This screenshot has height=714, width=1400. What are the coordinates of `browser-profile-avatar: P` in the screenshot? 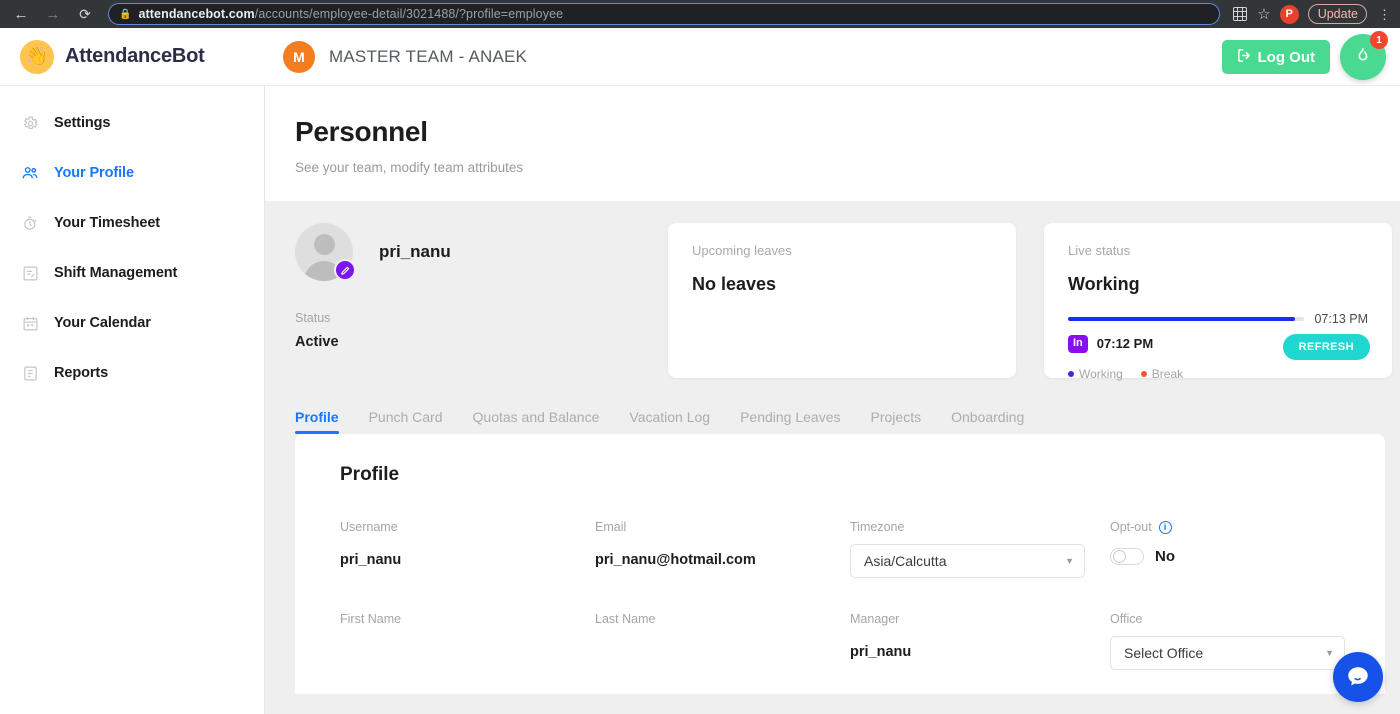 It's located at (1289, 14).